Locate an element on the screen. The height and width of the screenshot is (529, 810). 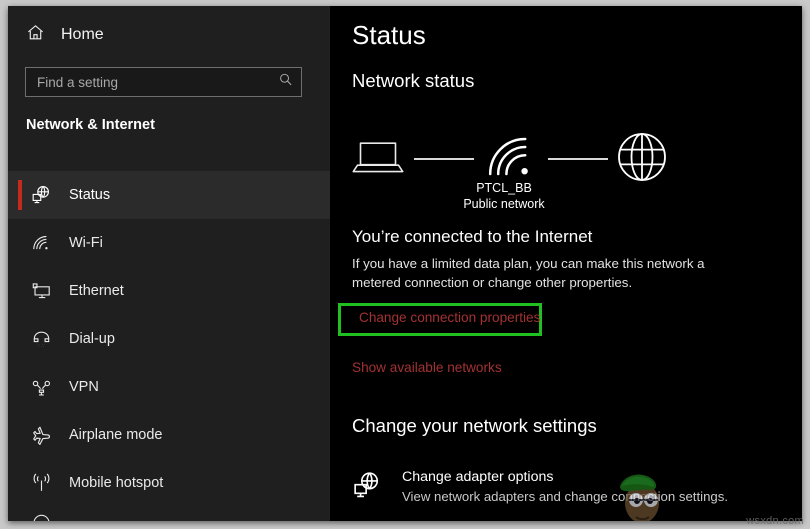
laptop-icon is located at coordinates (378, 160).